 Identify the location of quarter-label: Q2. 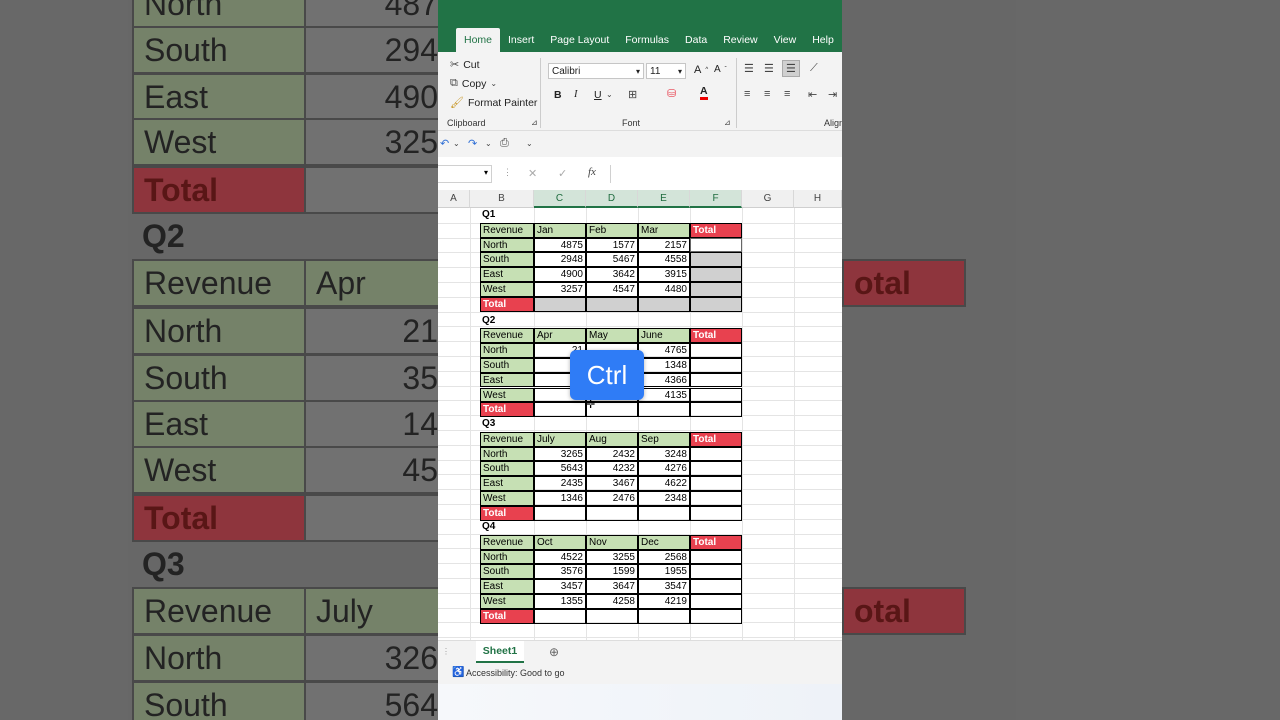
(488, 320).